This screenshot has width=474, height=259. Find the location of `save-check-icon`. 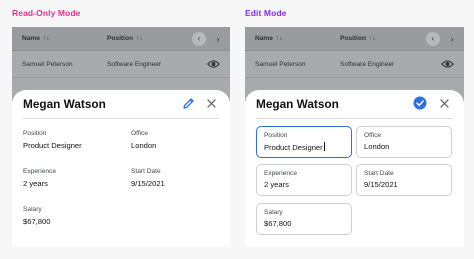

save-check-icon is located at coordinates (420, 103).